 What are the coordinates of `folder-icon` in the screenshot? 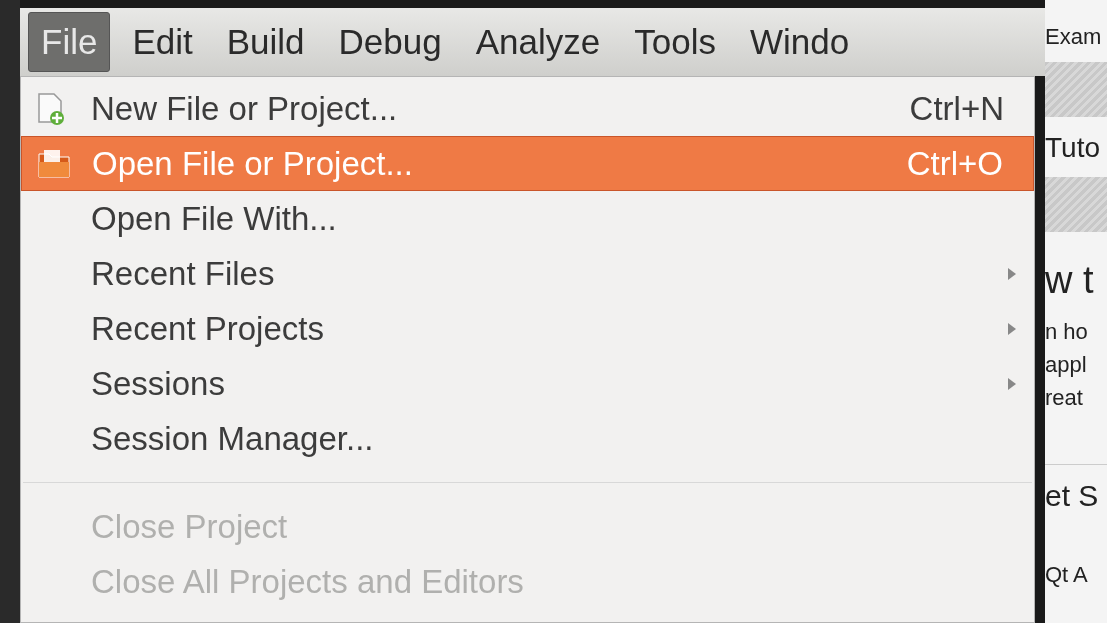 It's located at (54, 163).